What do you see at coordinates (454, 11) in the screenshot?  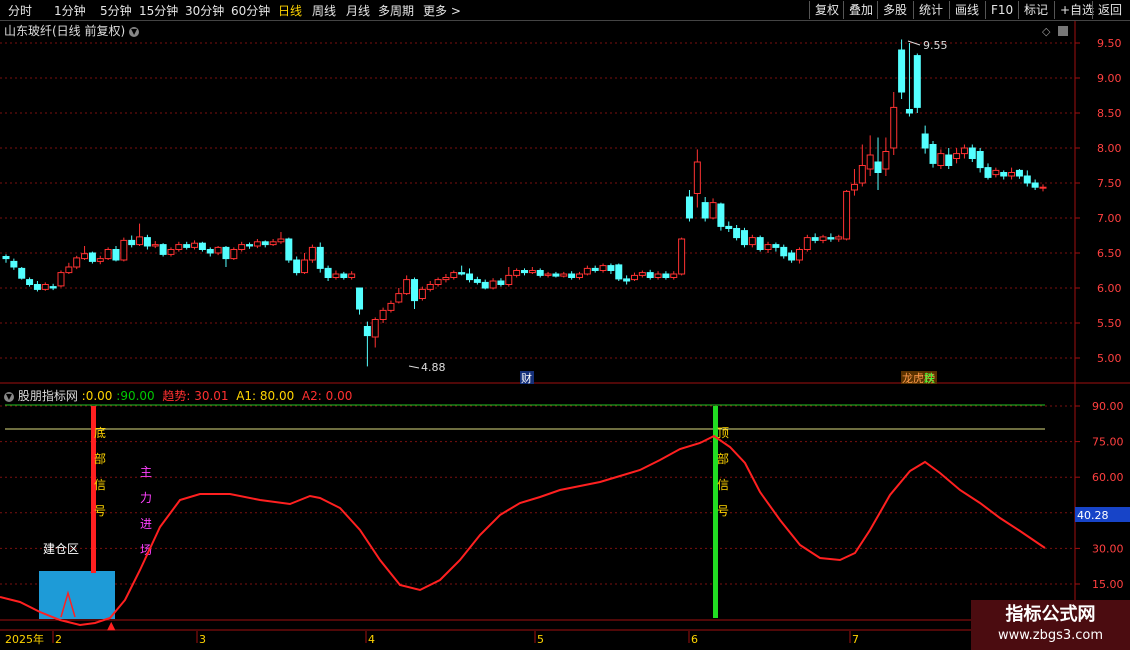 I see `chevron-right-icon: >` at bounding box center [454, 11].